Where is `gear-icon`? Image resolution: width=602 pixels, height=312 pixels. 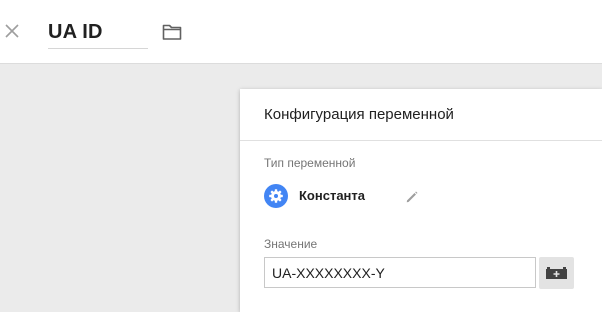 gear-icon is located at coordinates (276, 196).